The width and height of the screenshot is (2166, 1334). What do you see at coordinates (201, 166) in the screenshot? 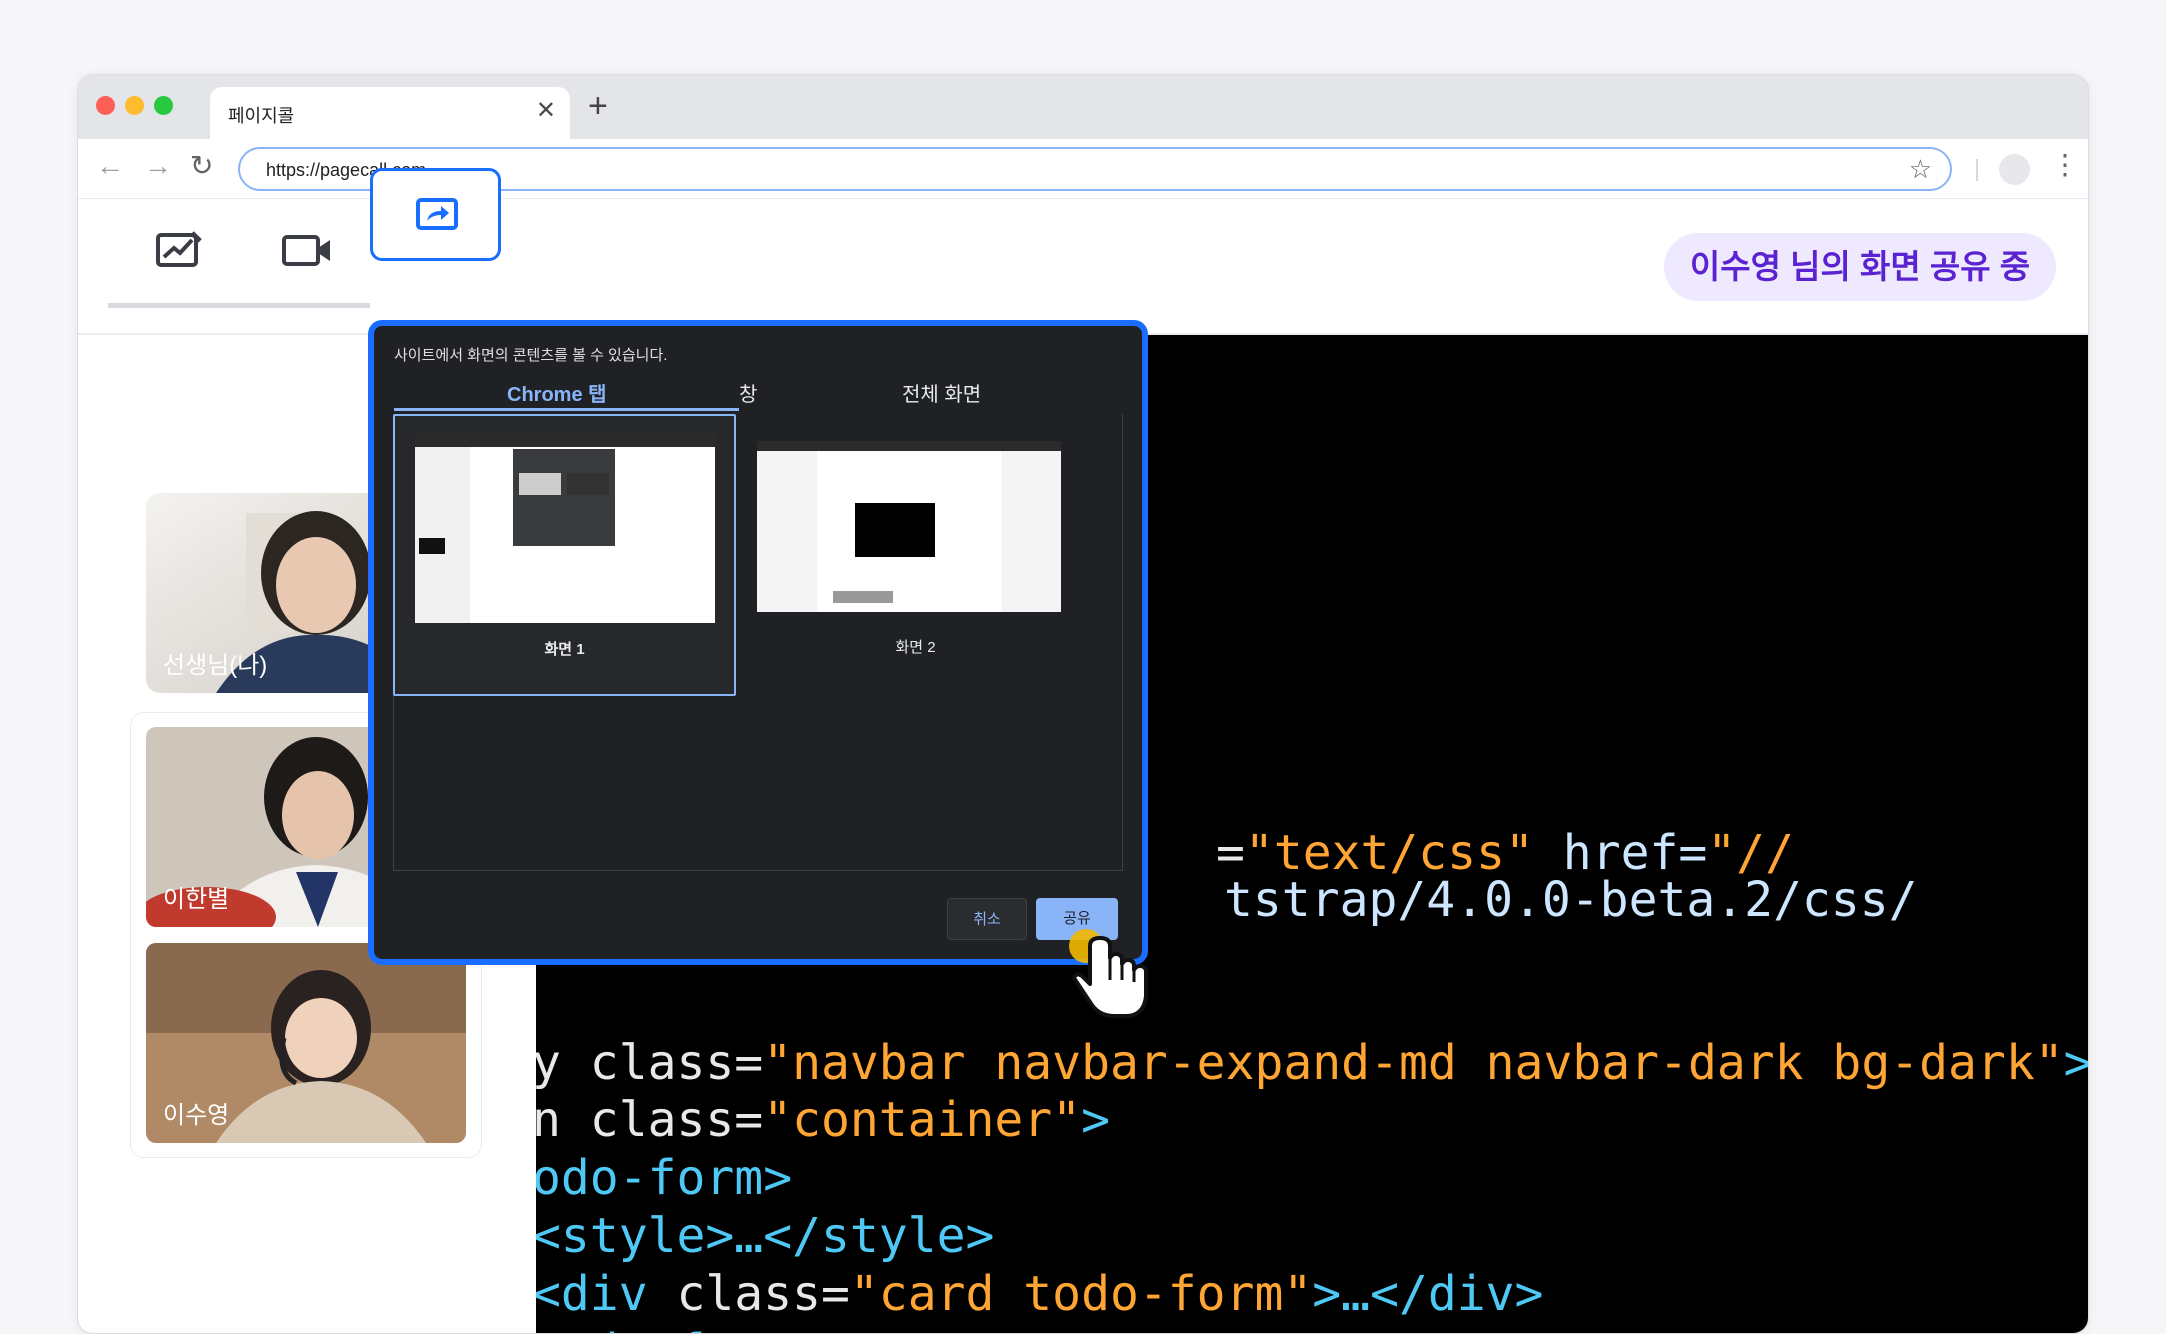
I see `reload-icon: ↻` at bounding box center [201, 166].